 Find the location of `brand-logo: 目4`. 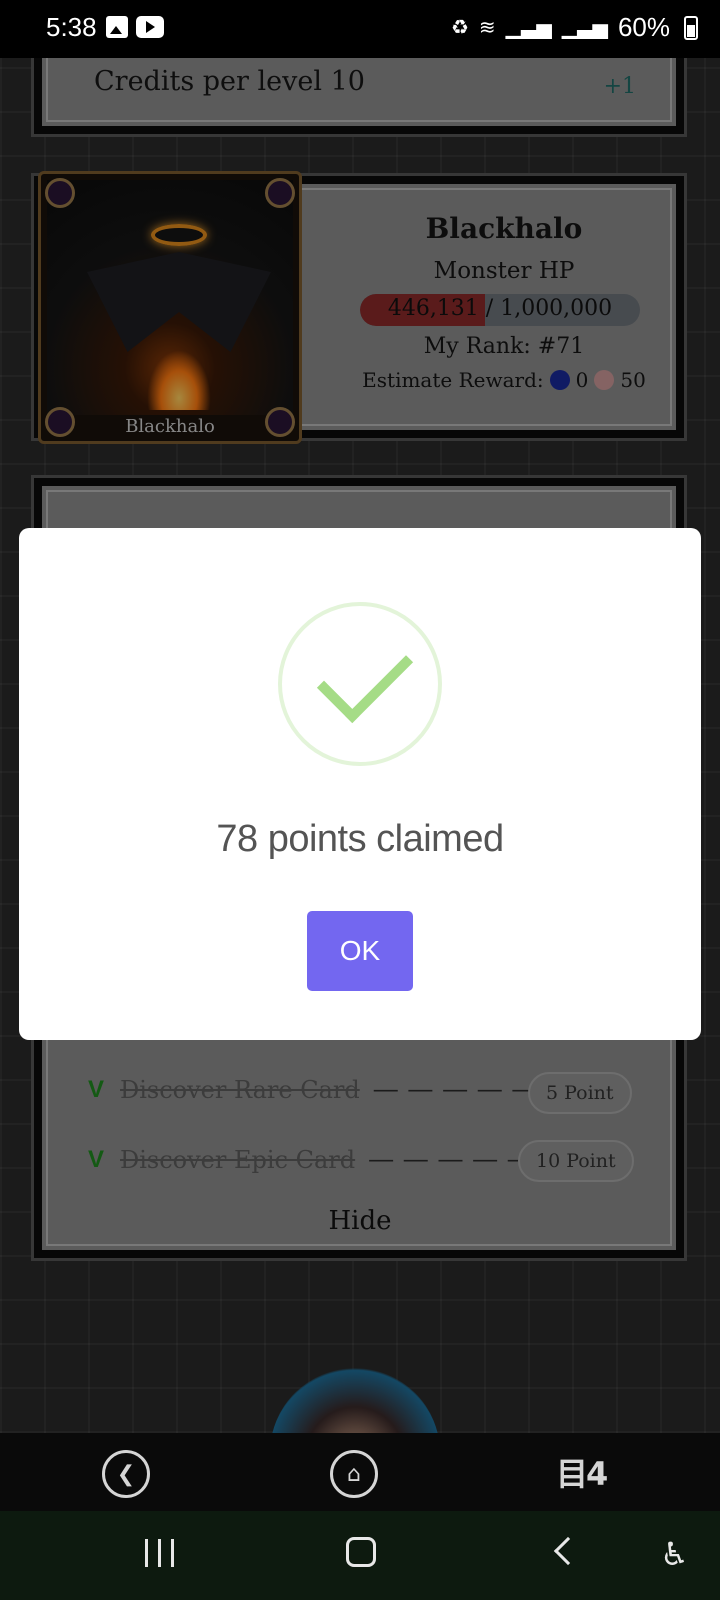

brand-logo: 目4 is located at coordinates (582, 1472).